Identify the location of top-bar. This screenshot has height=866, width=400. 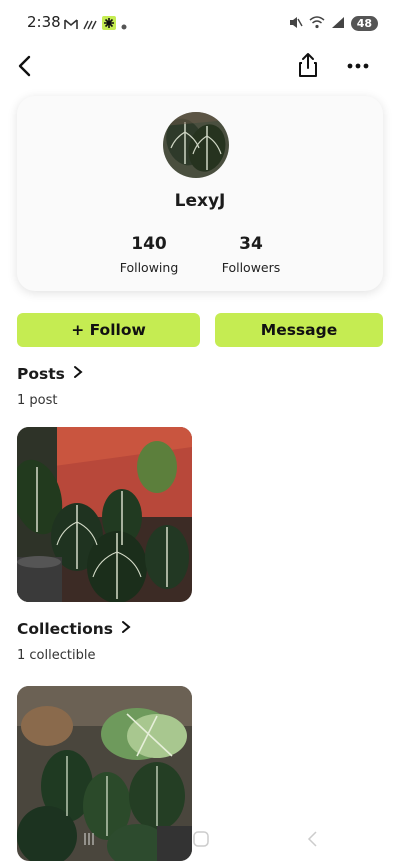
(200, 66).